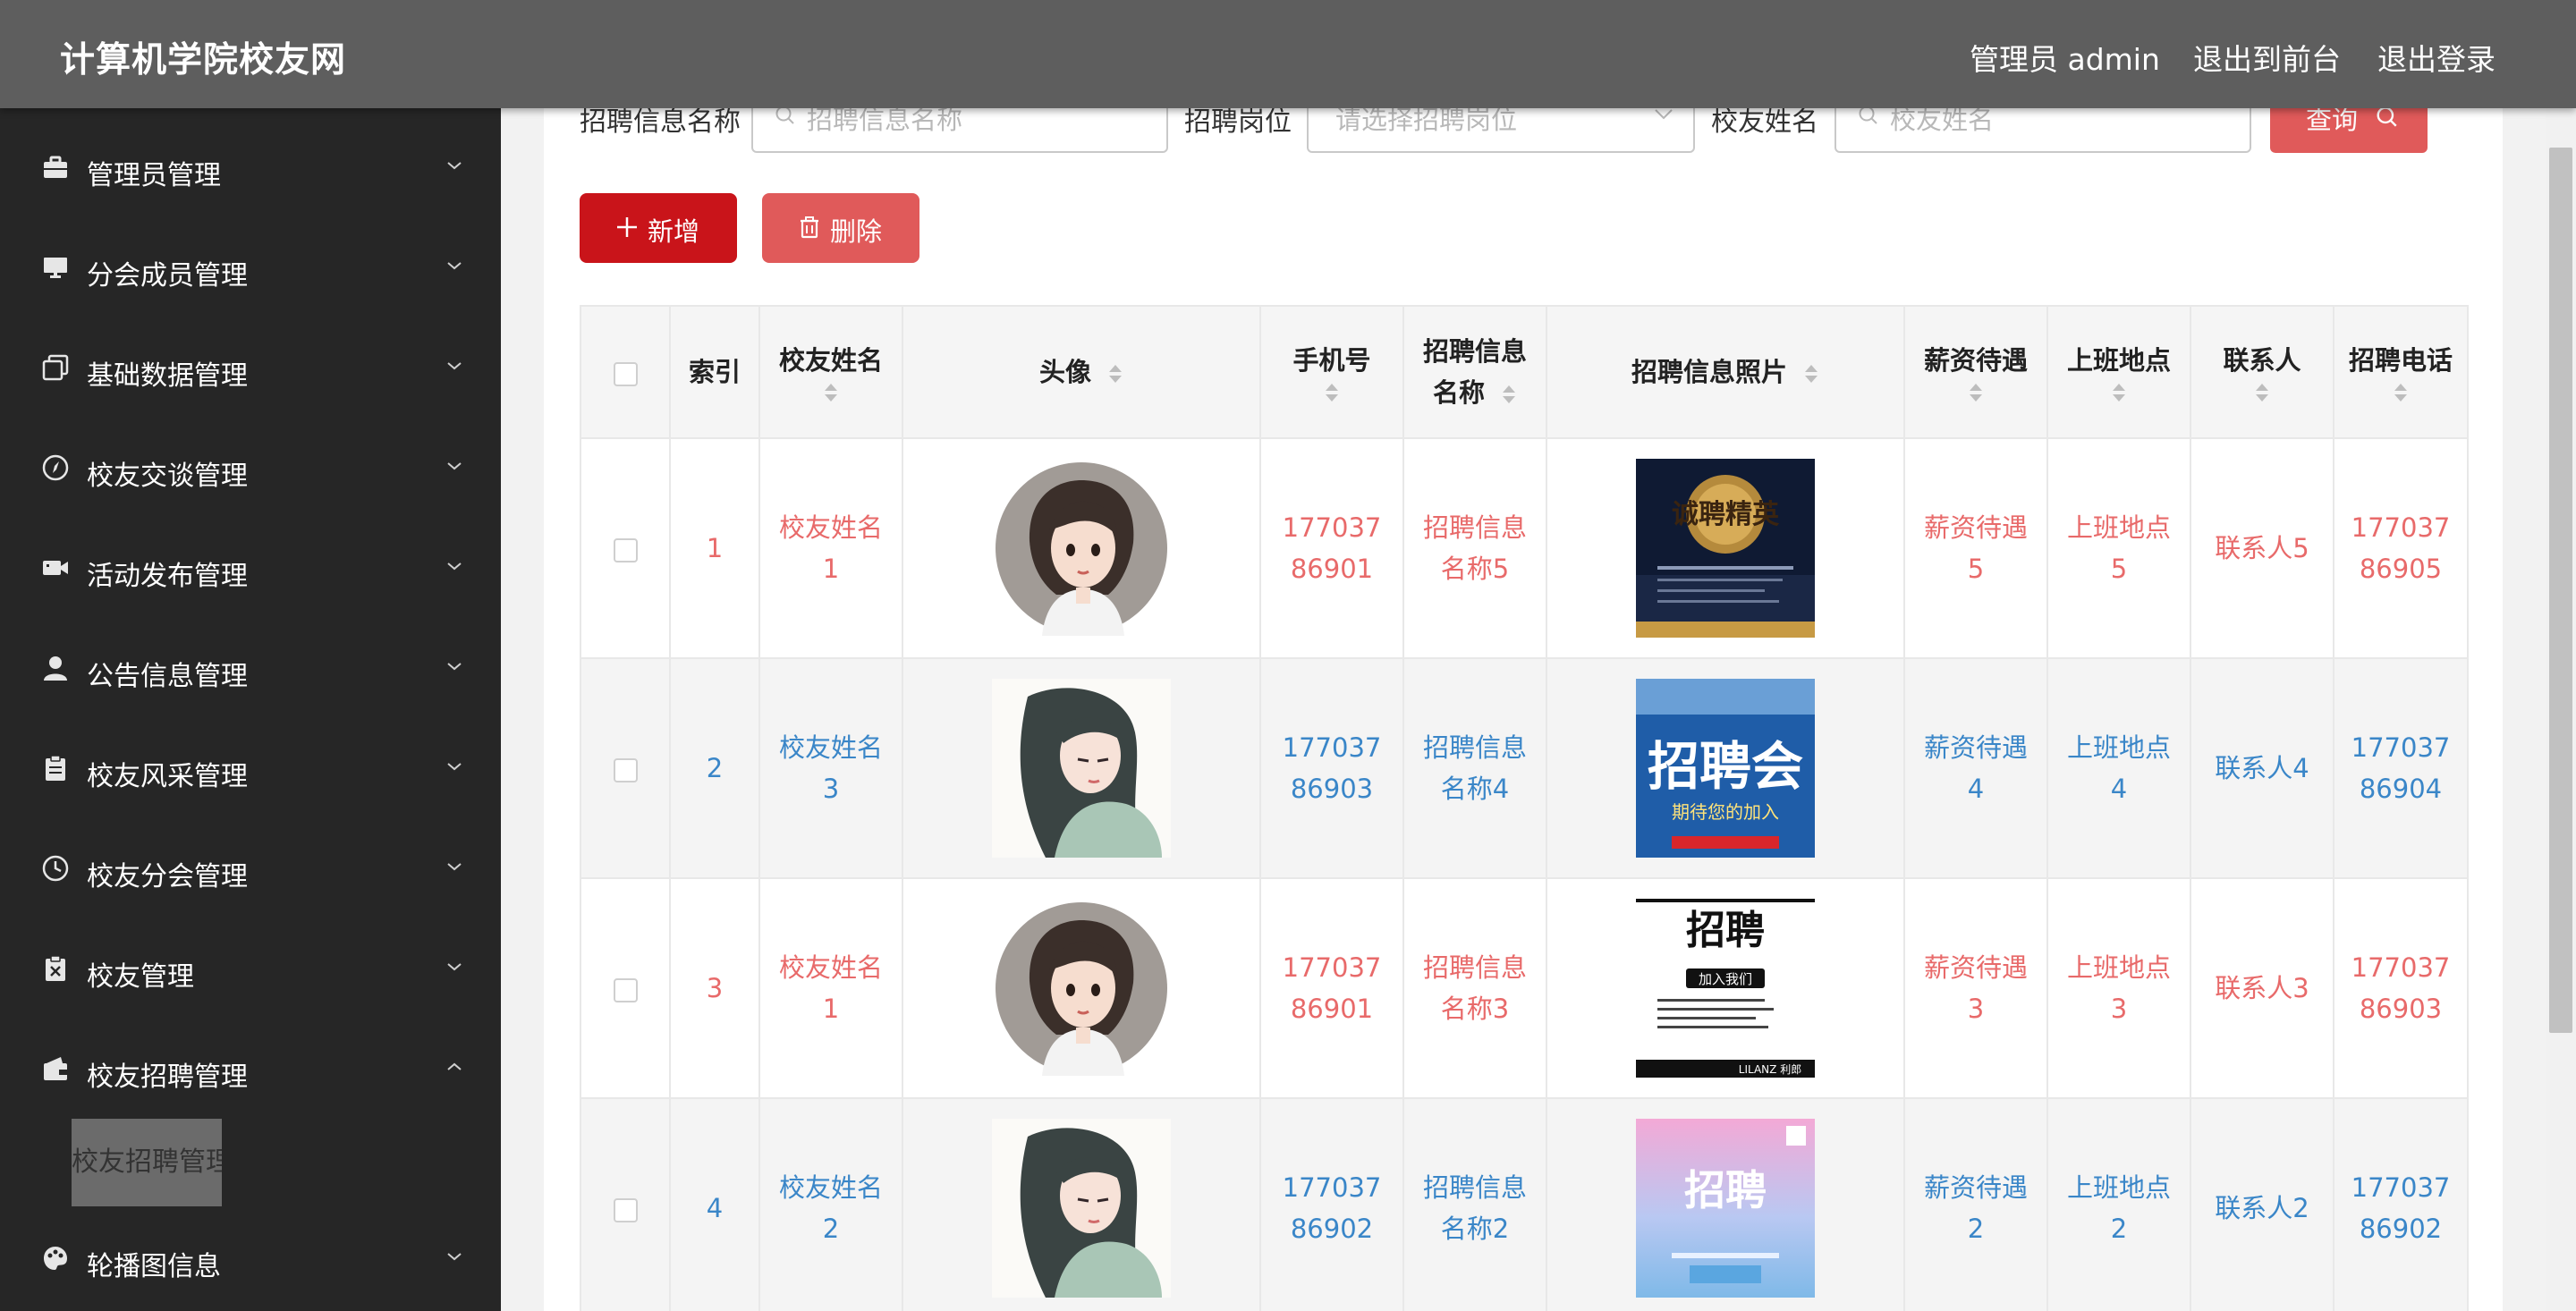  What do you see at coordinates (203, 60) in the screenshot?
I see `site-title: 计算机学院校友网` at bounding box center [203, 60].